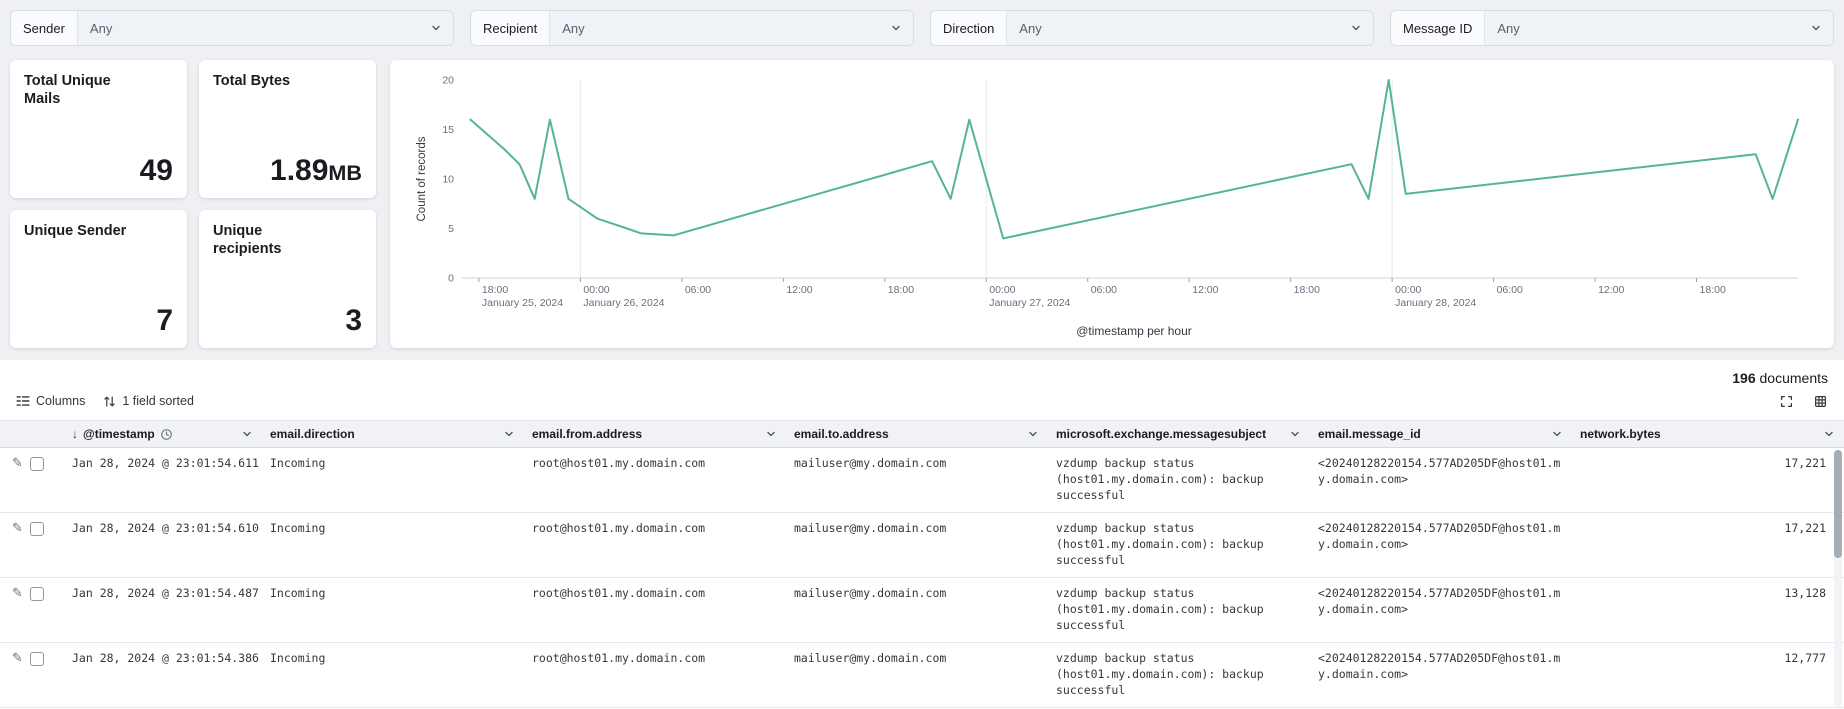  What do you see at coordinates (1369, 434) in the screenshot?
I see `column-header-label: email.message_id` at bounding box center [1369, 434].